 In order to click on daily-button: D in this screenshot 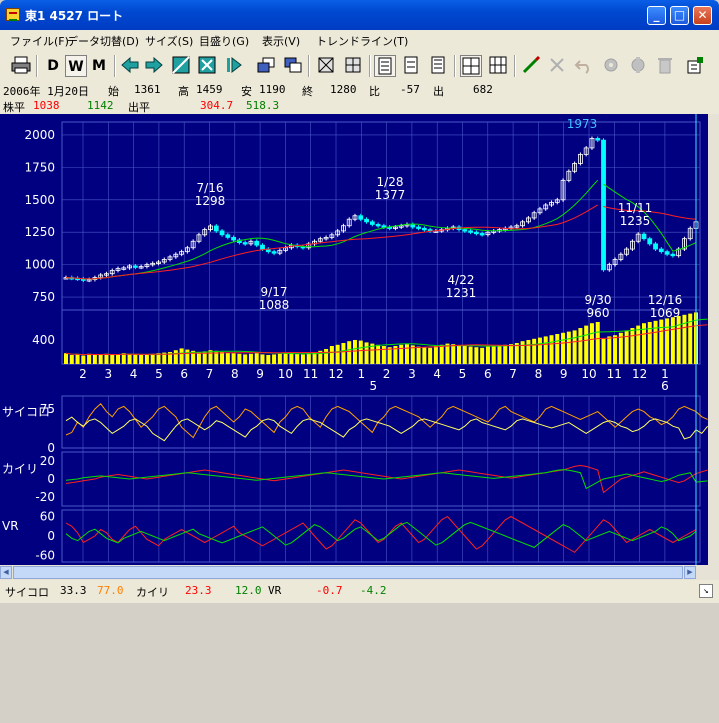, I will do `click(53, 66)`.